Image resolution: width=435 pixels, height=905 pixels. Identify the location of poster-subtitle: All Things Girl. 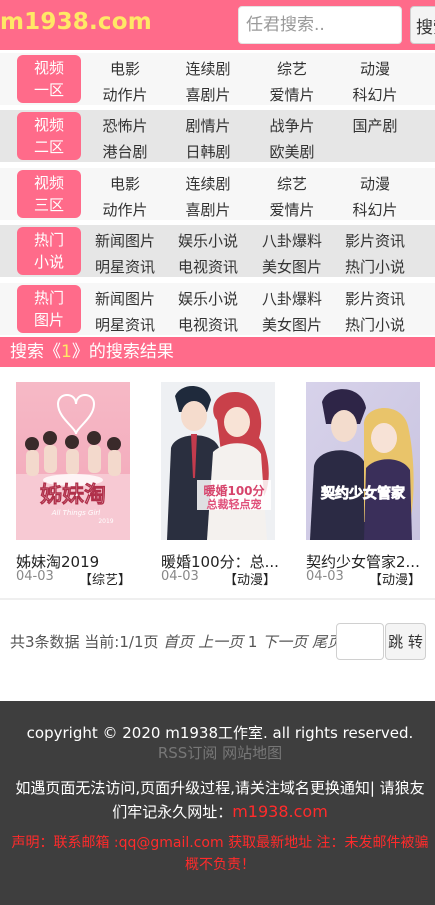
(76, 513).